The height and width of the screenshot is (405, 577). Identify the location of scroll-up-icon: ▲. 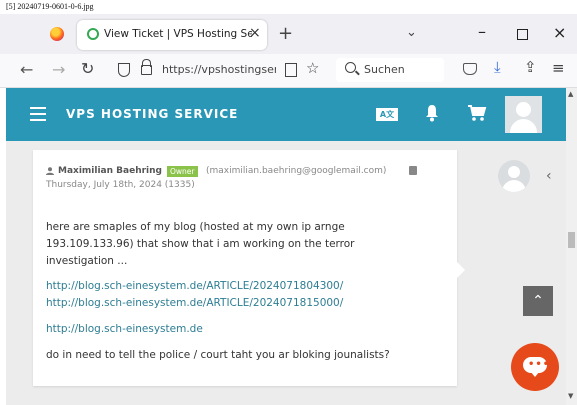
(570, 94).